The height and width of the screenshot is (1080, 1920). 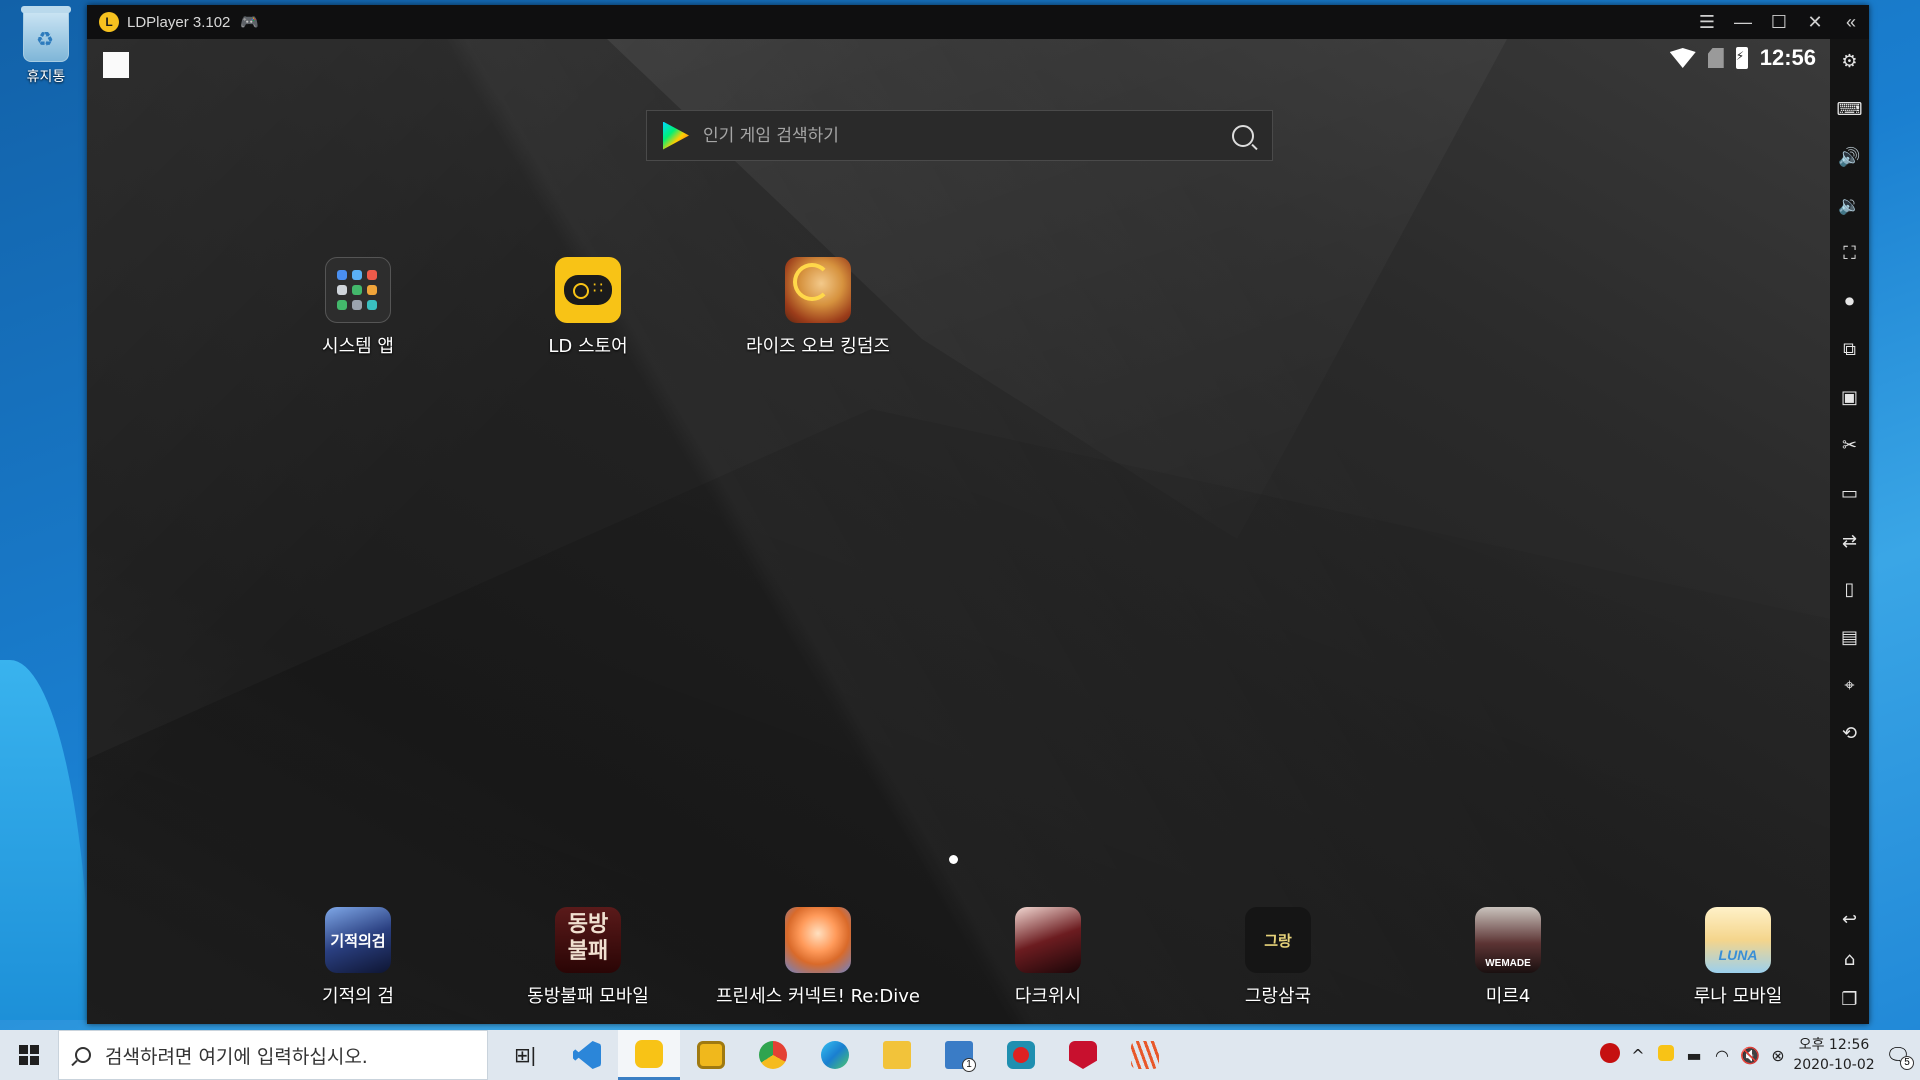 I want to click on red-app-taskbar-icon, so click(x=1021, y=1055).